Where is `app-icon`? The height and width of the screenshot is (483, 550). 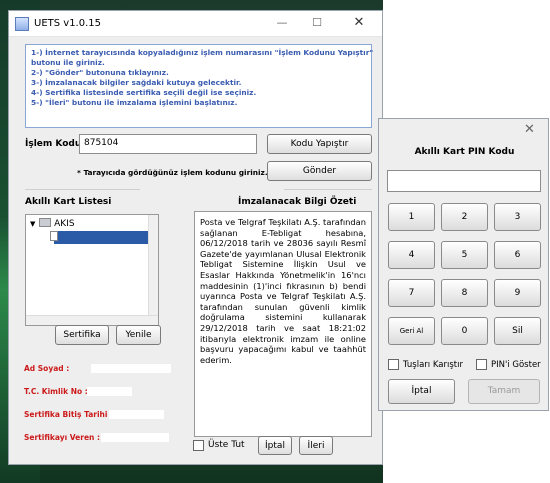
app-icon is located at coordinates (22, 24).